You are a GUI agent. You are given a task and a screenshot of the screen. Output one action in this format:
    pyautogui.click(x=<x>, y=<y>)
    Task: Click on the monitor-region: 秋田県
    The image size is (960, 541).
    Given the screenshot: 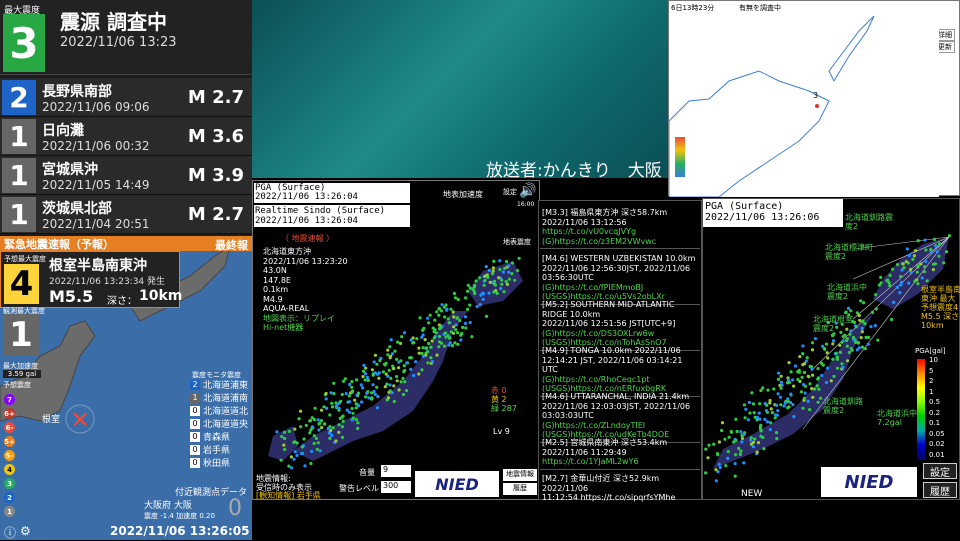 What is the action you would take?
    pyautogui.click(x=216, y=462)
    